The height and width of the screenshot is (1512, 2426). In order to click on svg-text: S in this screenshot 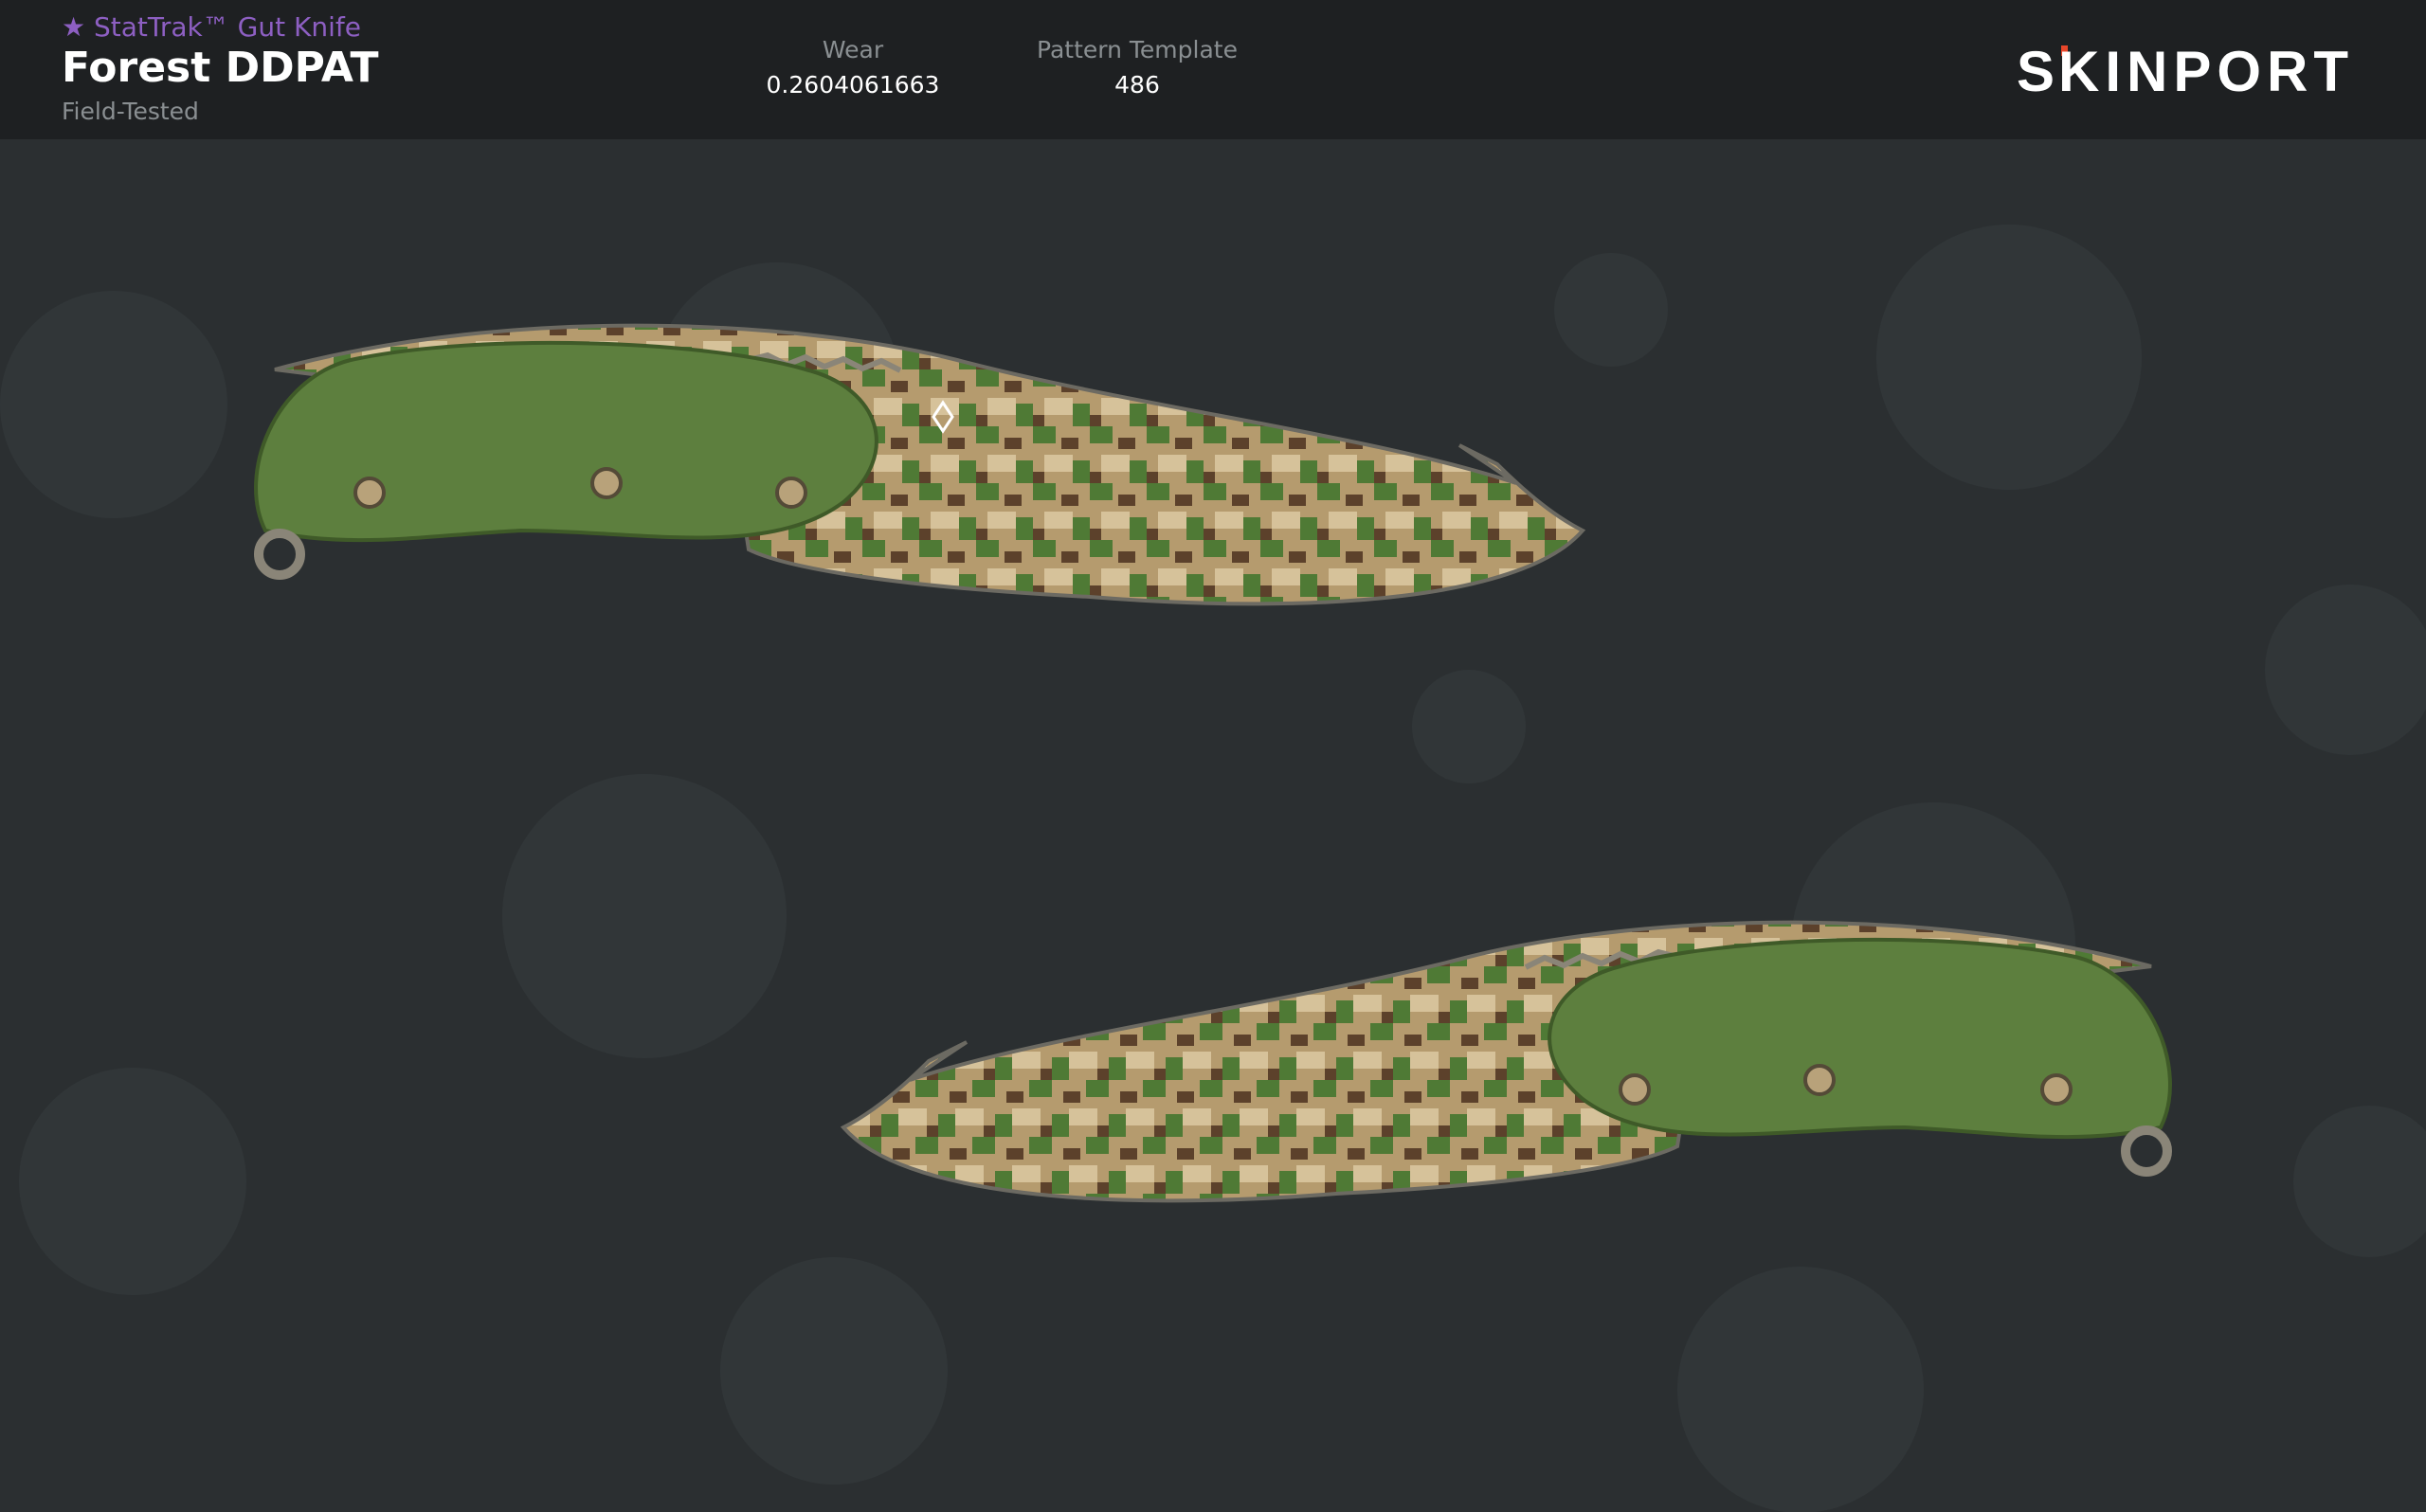, I will do `click(2038, 71)`.